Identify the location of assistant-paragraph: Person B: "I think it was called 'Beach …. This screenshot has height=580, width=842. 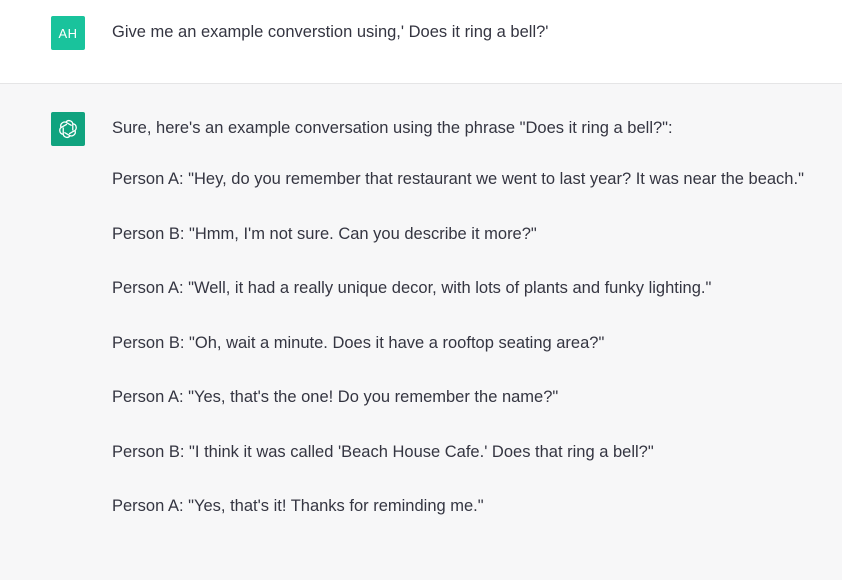
(383, 451).